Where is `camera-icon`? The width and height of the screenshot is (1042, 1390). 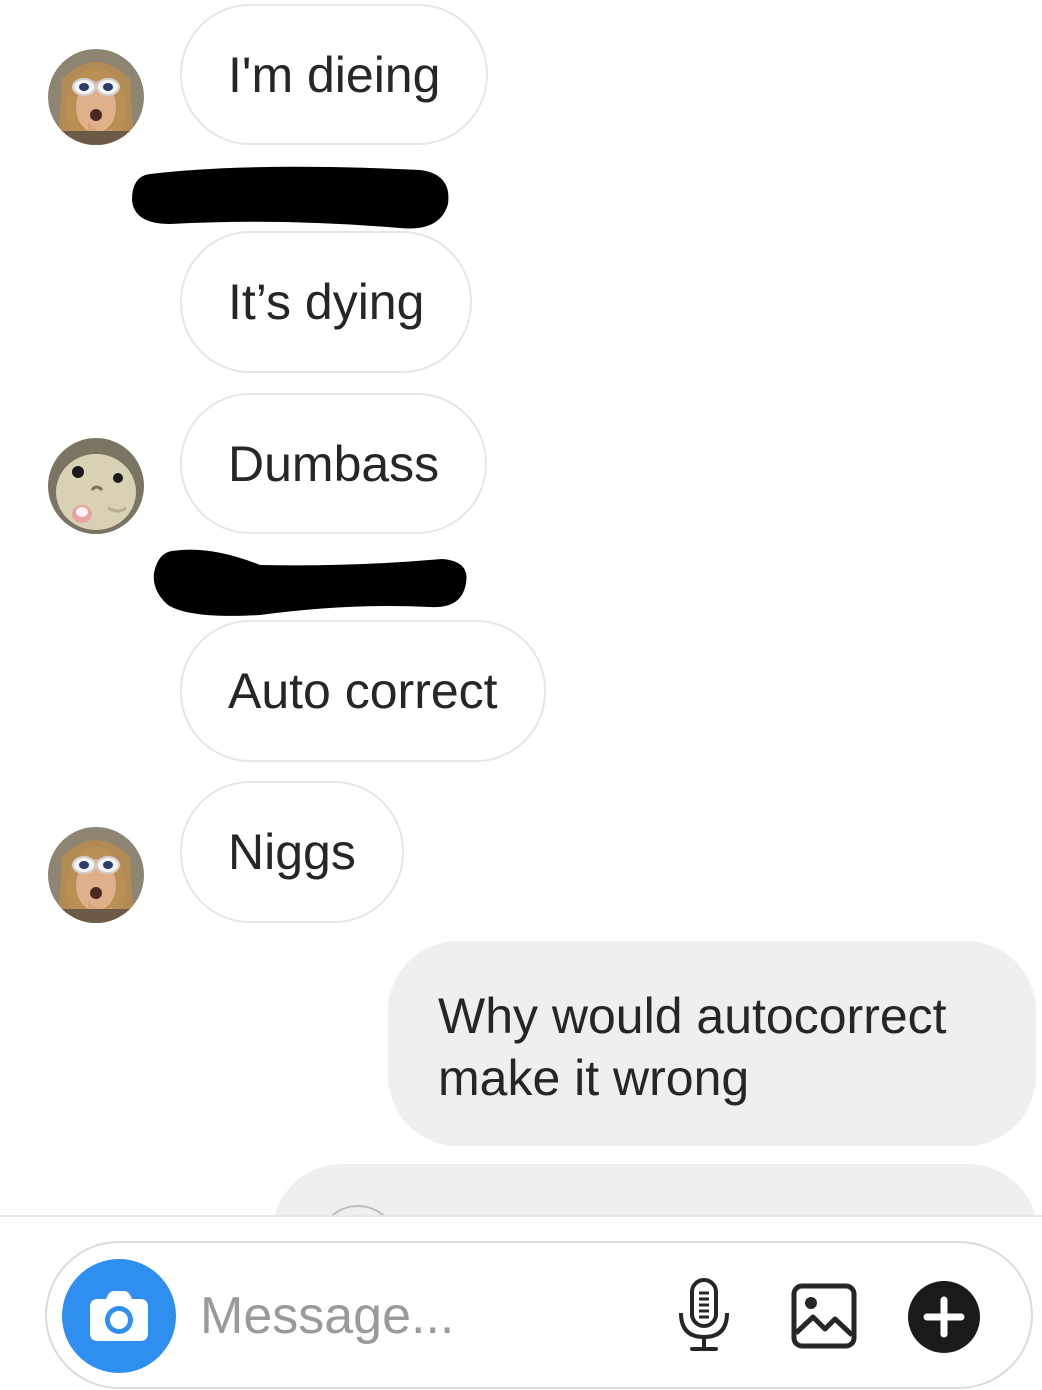
camera-icon is located at coordinates (119, 1316).